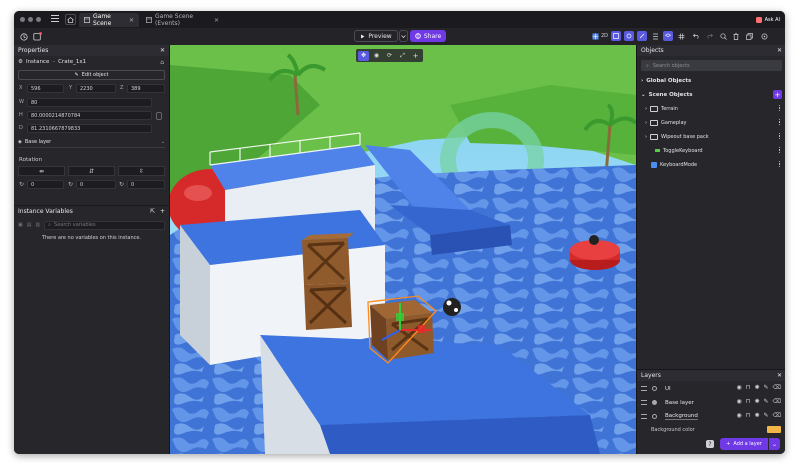 Image resolution: width=800 pixels, height=472 pixels. What do you see at coordinates (616, 36) in the screenshot?
I see `objects-panel-icon` at bounding box center [616, 36].